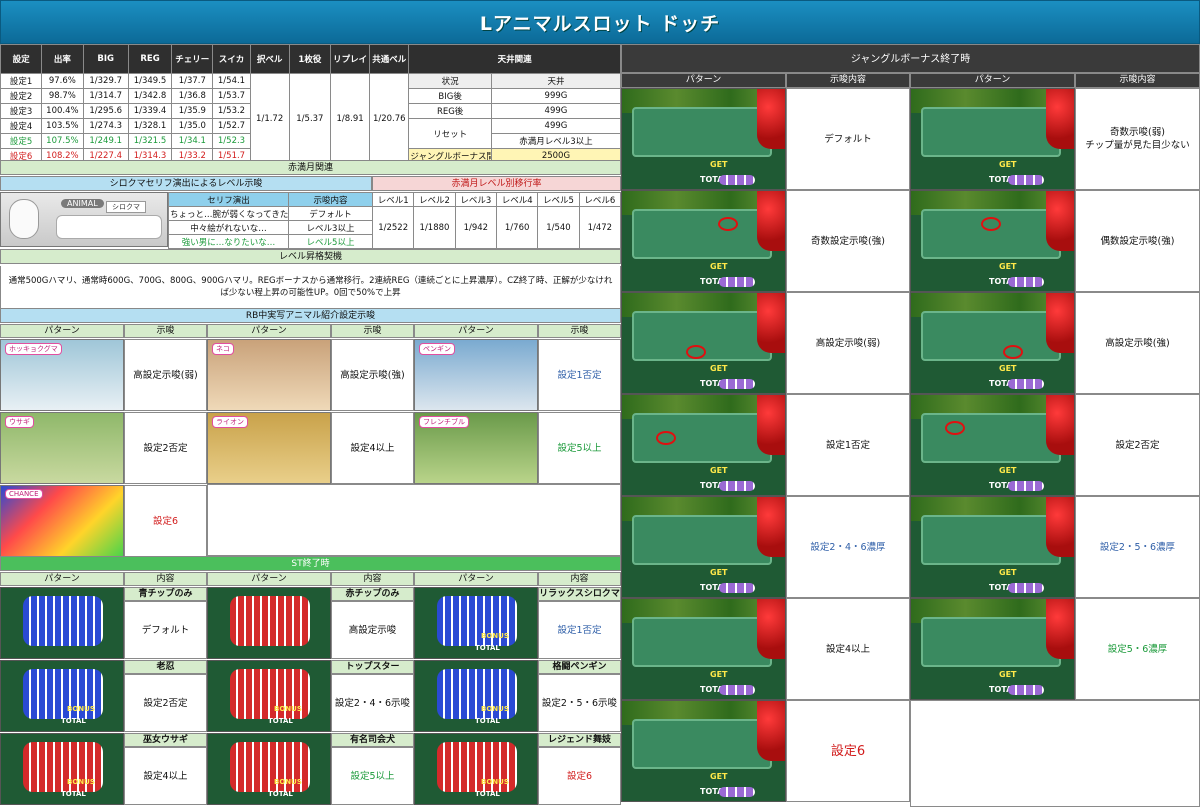 This screenshot has height=807, width=1200. What do you see at coordinates (1137, 445) in the screenshot?
I see `jungle-hint-cell: 設定2否定` at bounding box center [1137, 445].